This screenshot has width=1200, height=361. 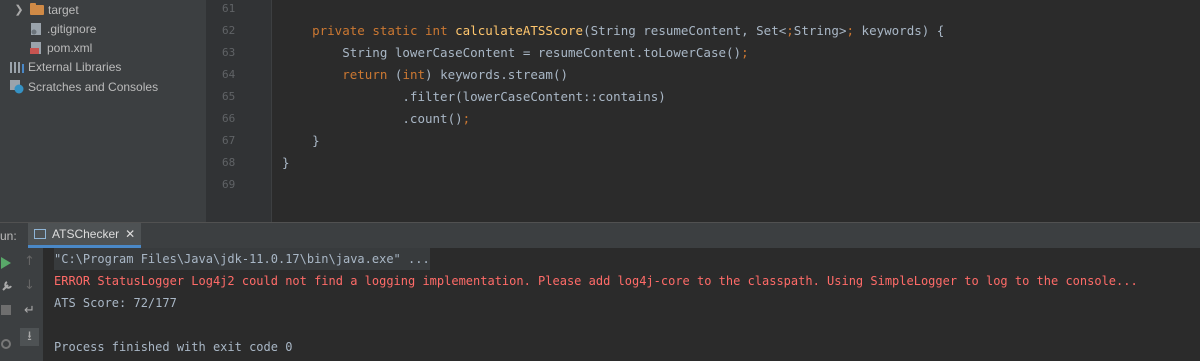 I want to click on run-left-toolbar, so click(x=8, y=304).